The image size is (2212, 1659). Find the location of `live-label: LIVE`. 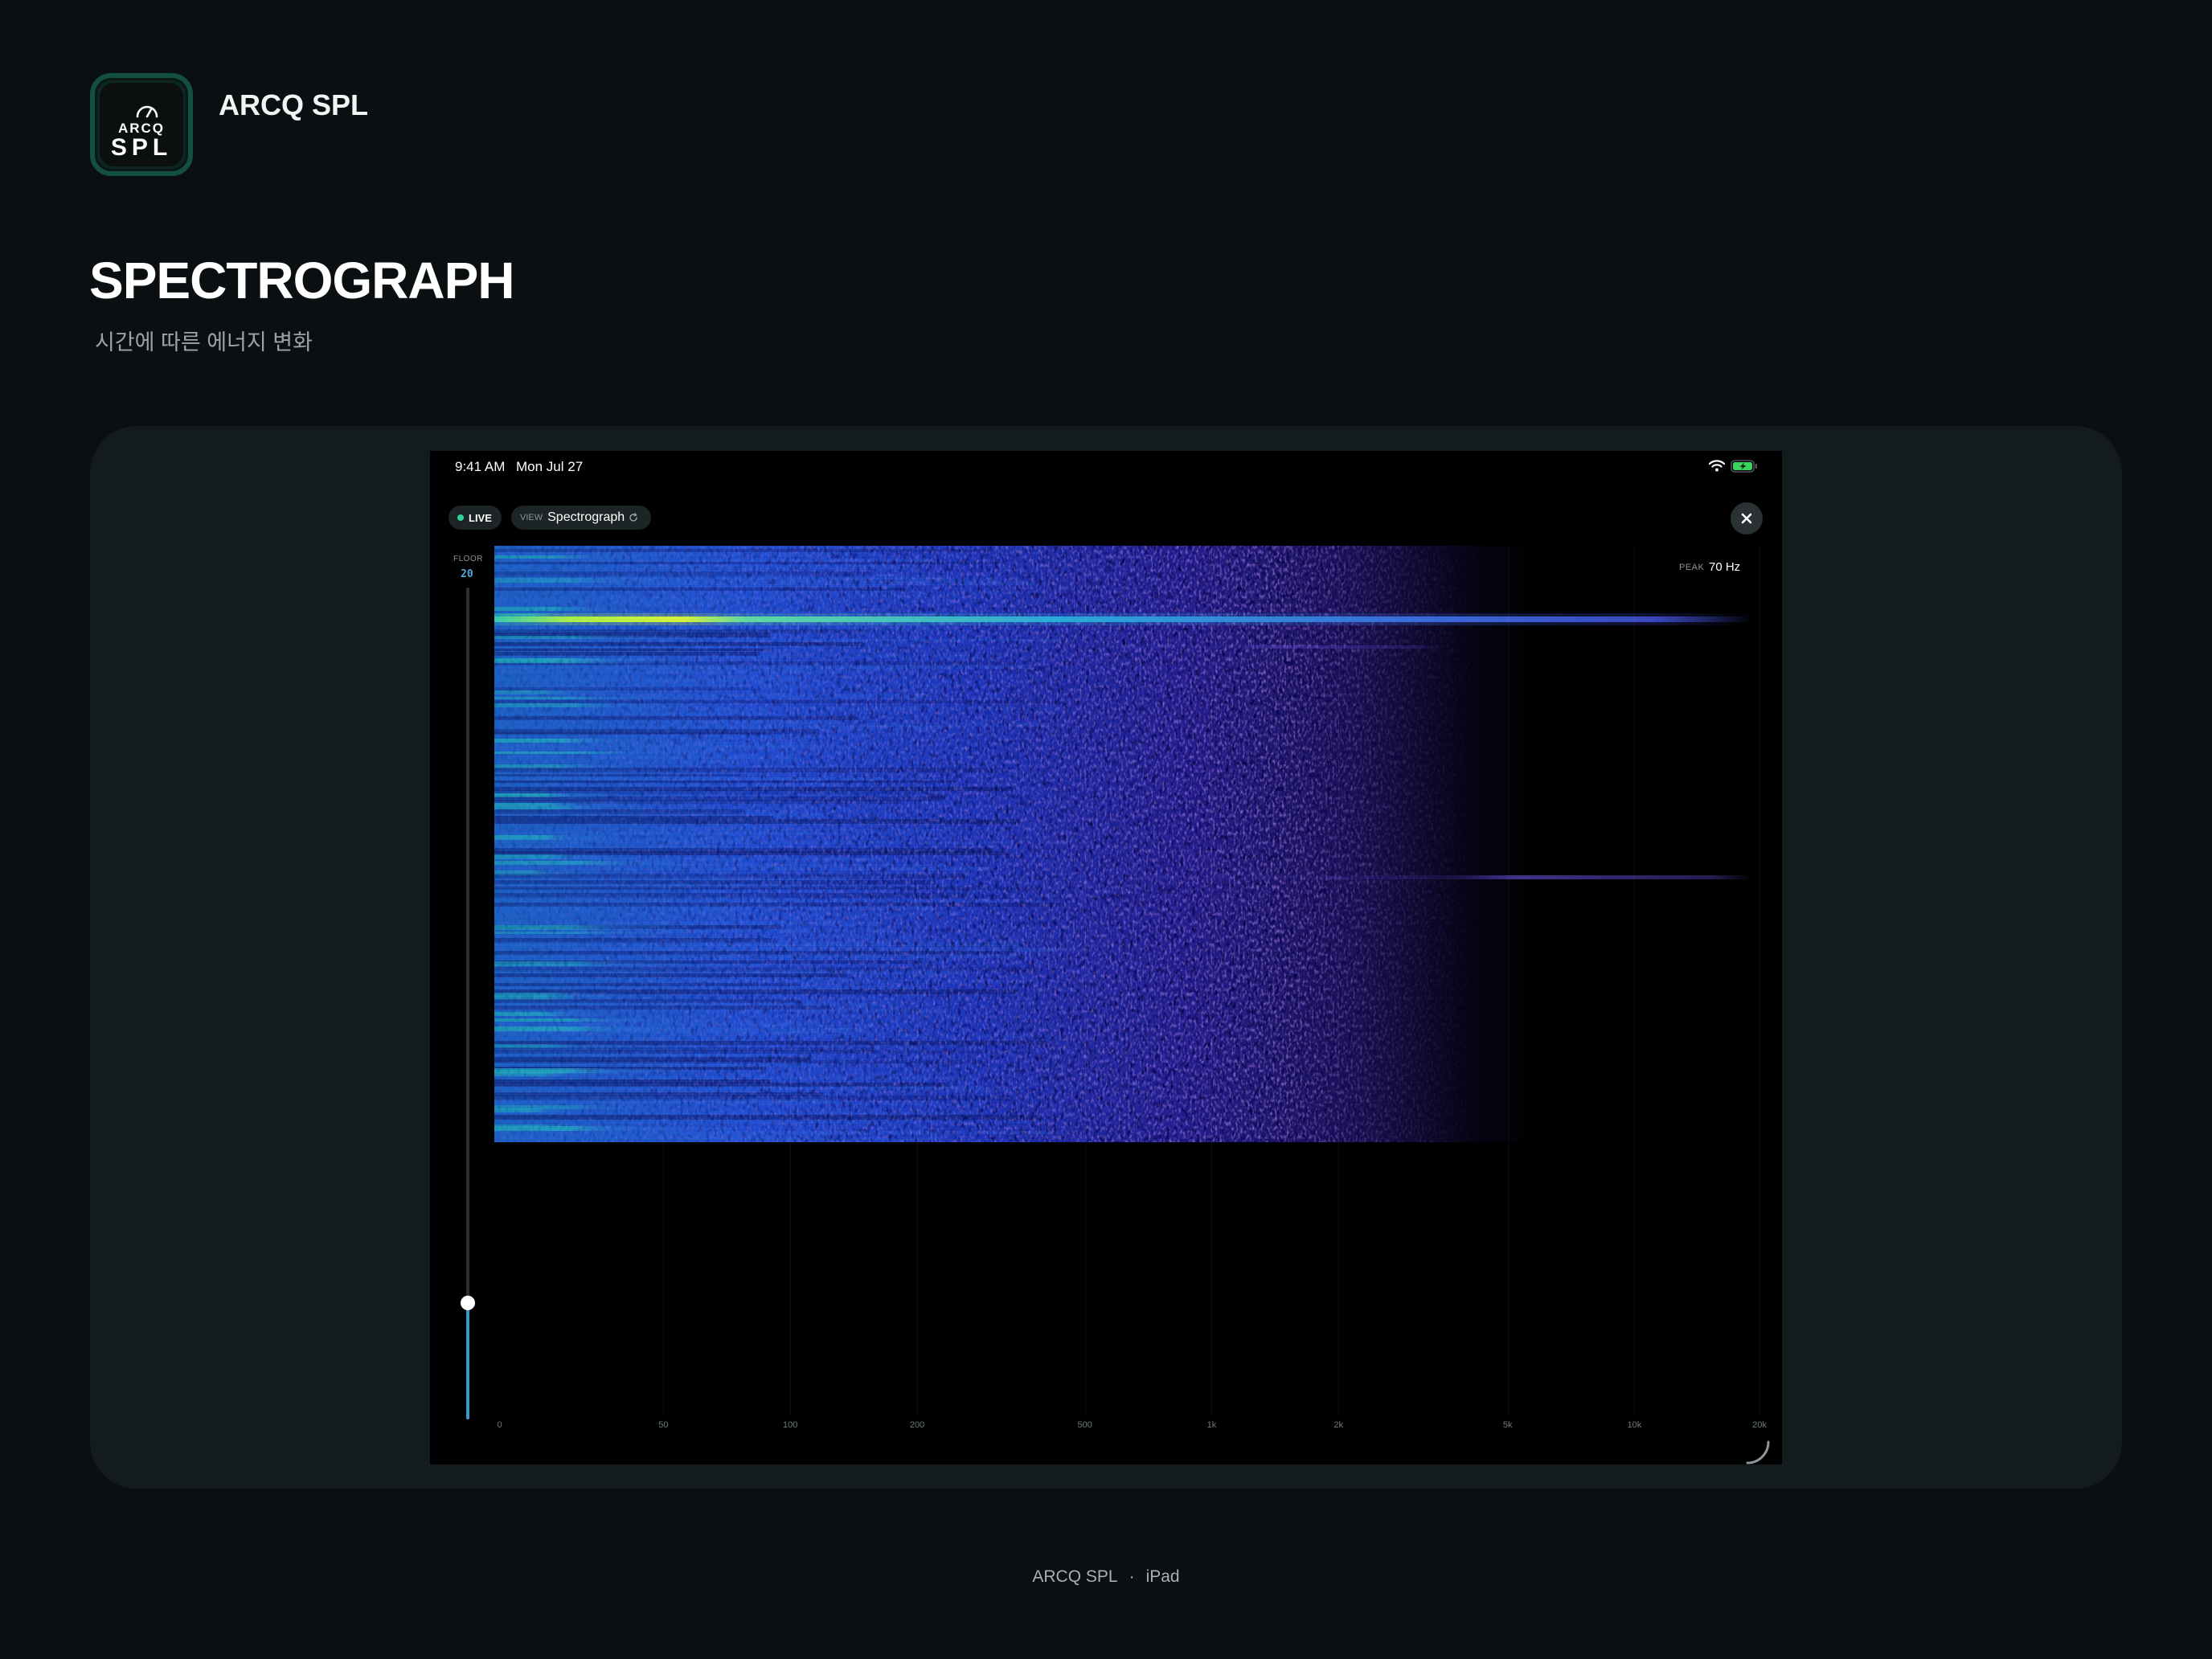

live-label: LIVE is located at coordinates (480, 517).